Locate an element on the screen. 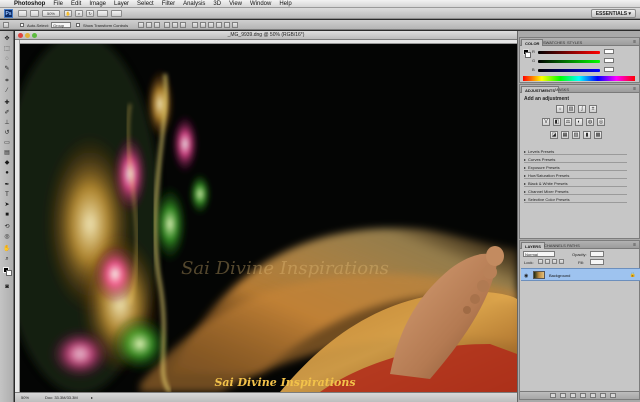  preset-curves: Curves Presets is located at coordinates (575, 160).